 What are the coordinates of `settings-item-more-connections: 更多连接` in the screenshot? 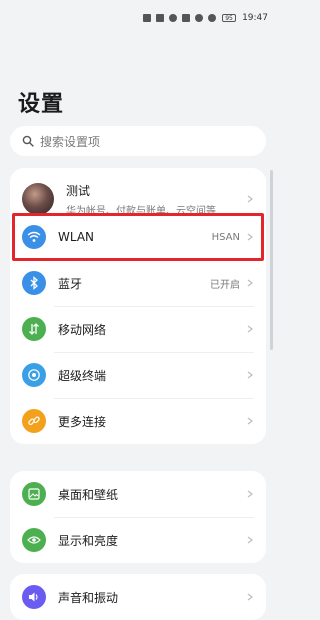 It's located at (138, 421).